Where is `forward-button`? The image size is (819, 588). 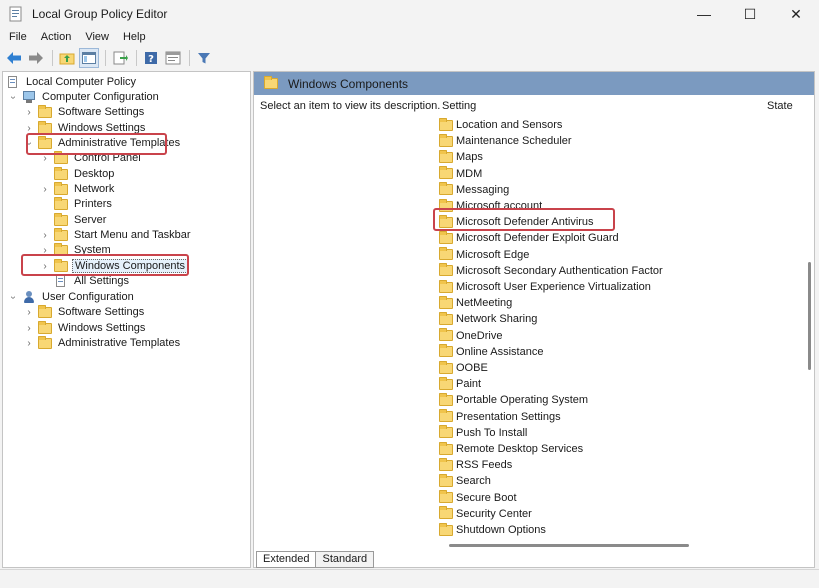 forward-button is located at coordinates (36, 58).